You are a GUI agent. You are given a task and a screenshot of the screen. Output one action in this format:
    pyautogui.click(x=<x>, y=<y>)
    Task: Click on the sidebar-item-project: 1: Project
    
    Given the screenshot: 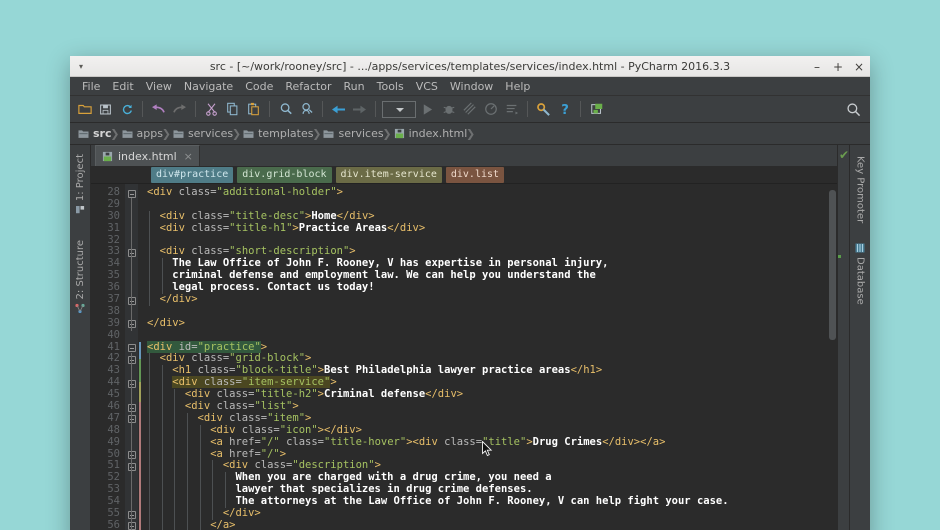 What is the action you would take?
    pyautogui.click(x=80, y=184)
    